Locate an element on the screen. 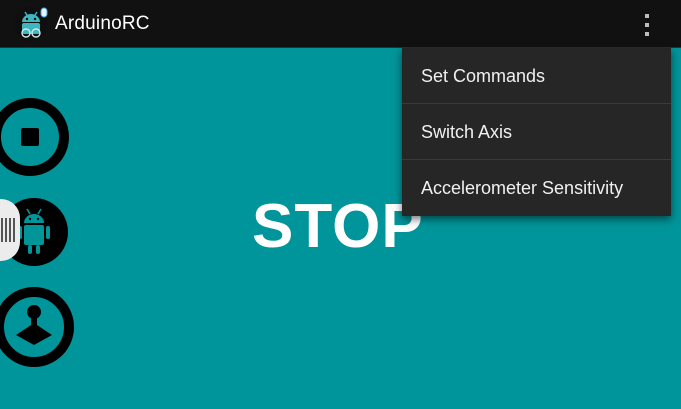  grip-lines-icon is located at coordinates (8, 230).